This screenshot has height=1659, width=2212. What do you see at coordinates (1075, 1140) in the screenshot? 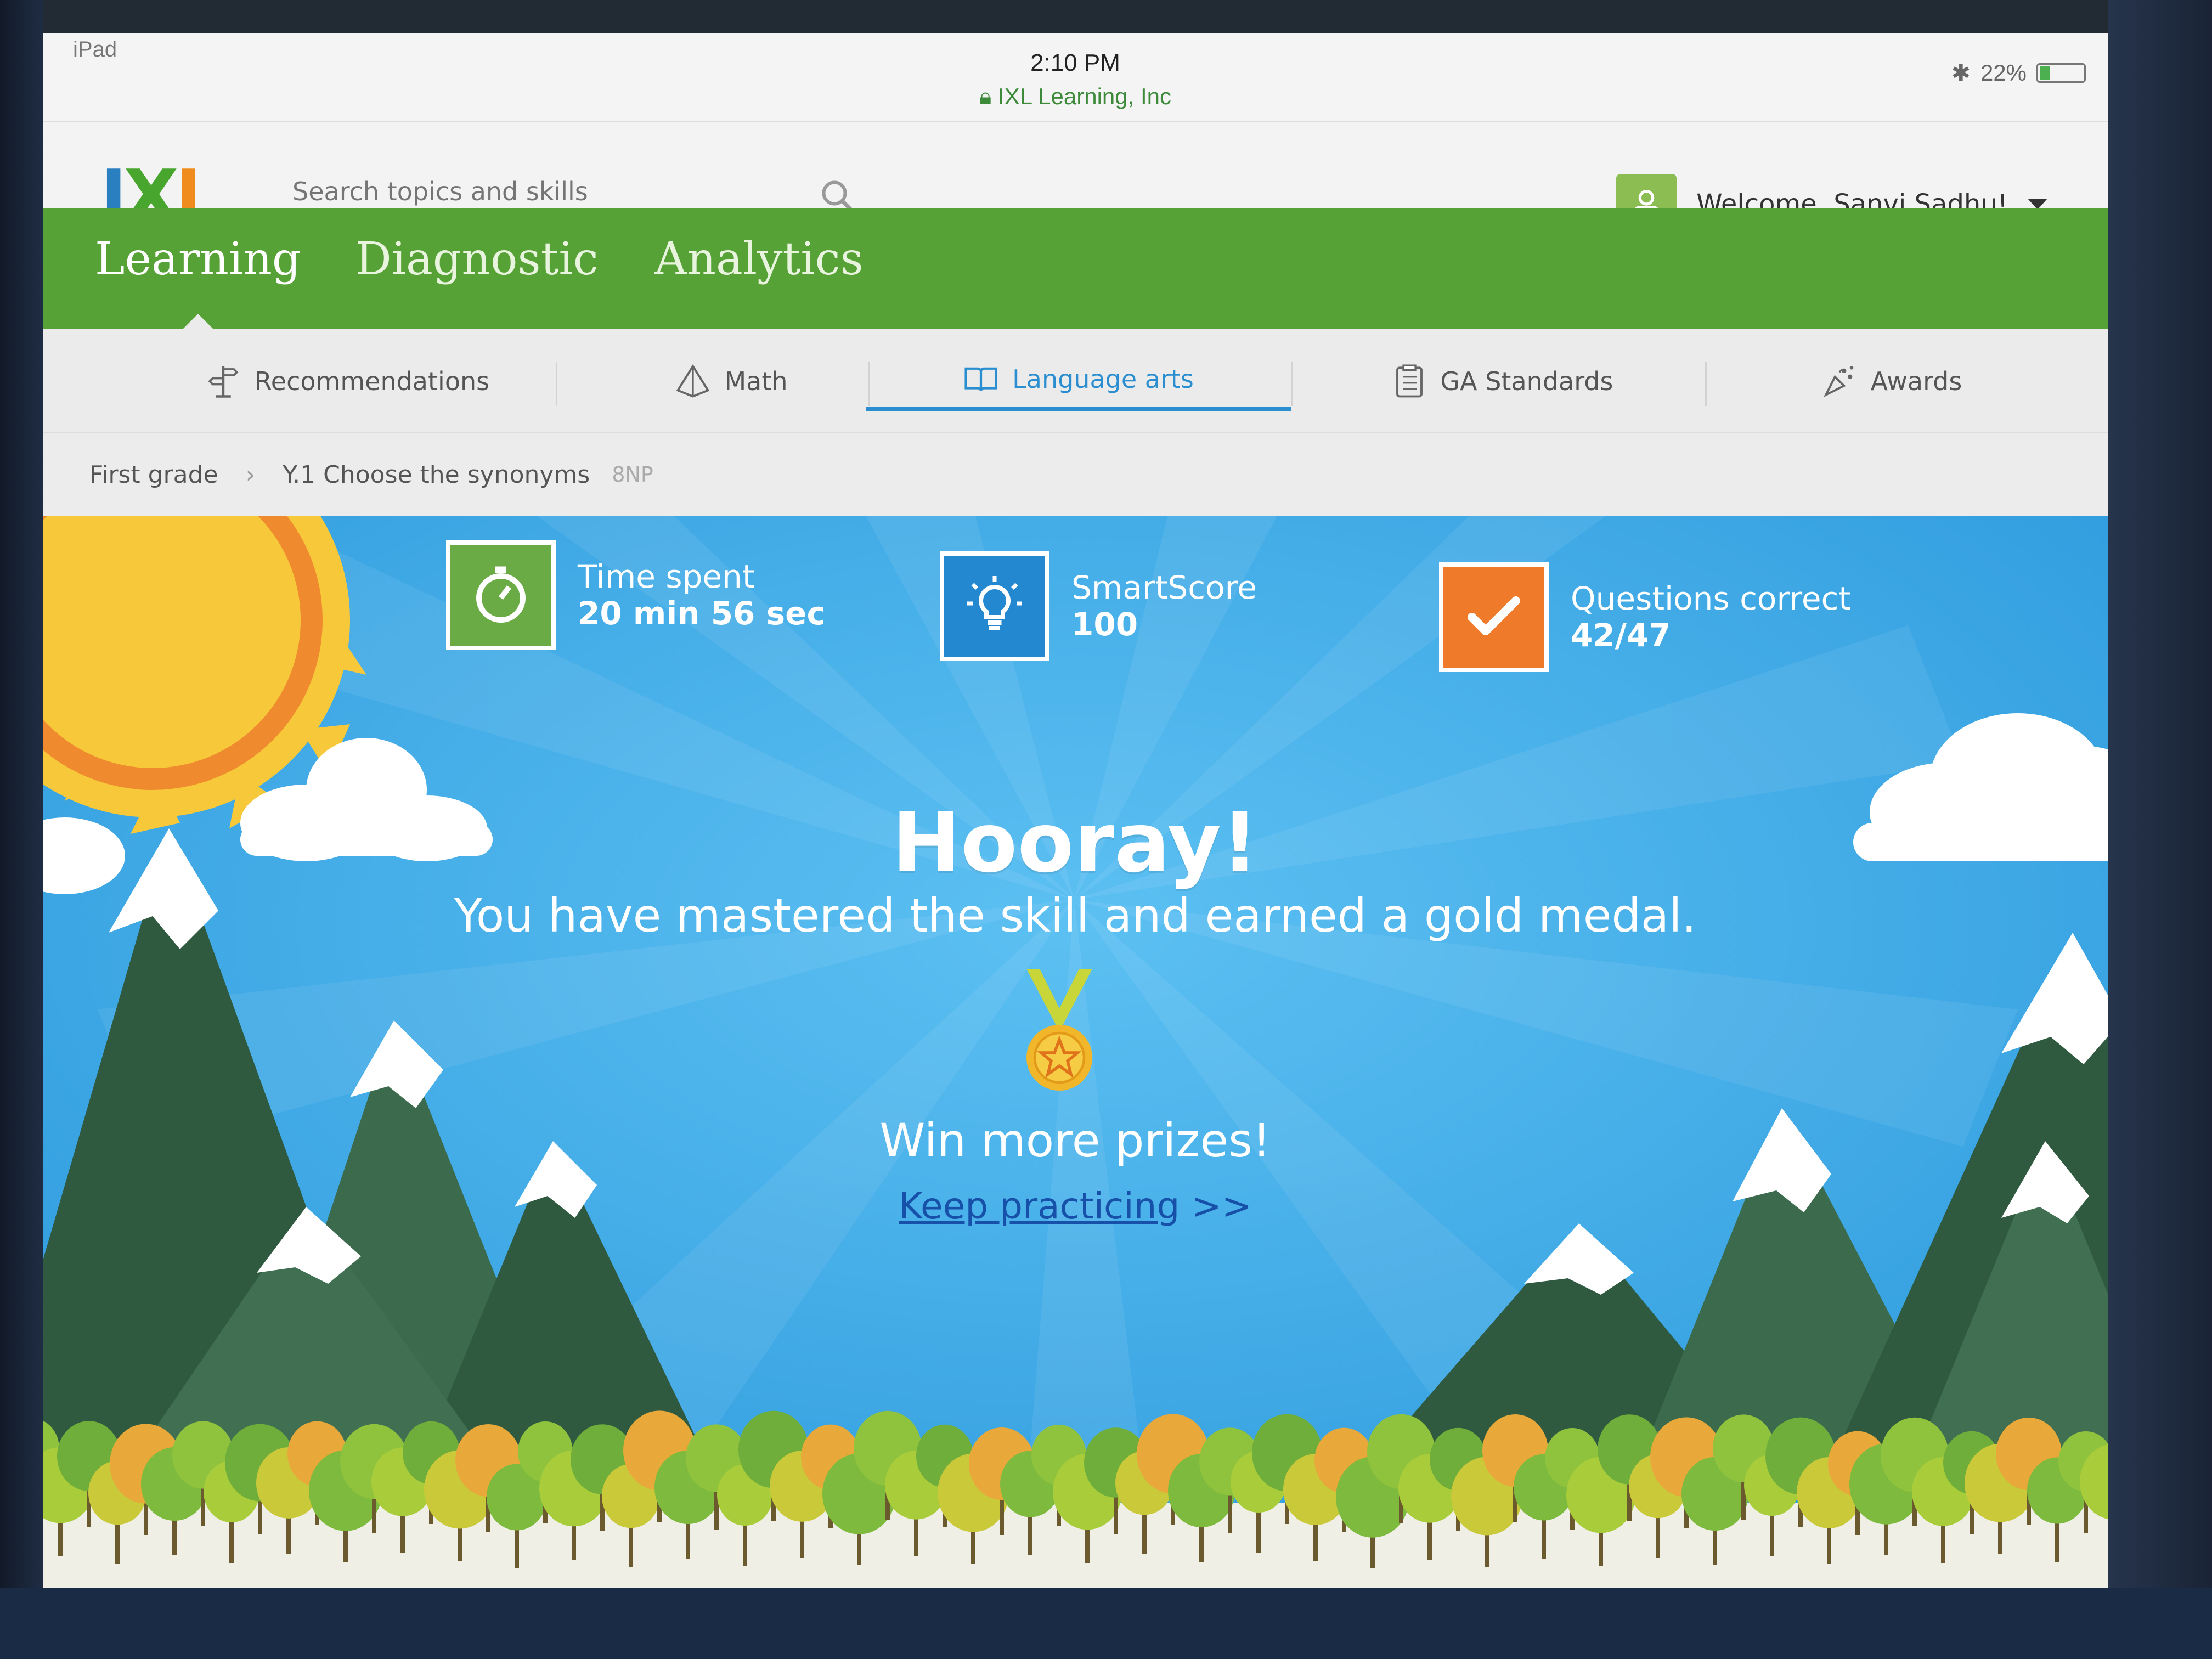
I see `win-more-prizes-text: Win more prizes!` at bounding box center [1075, 1140].